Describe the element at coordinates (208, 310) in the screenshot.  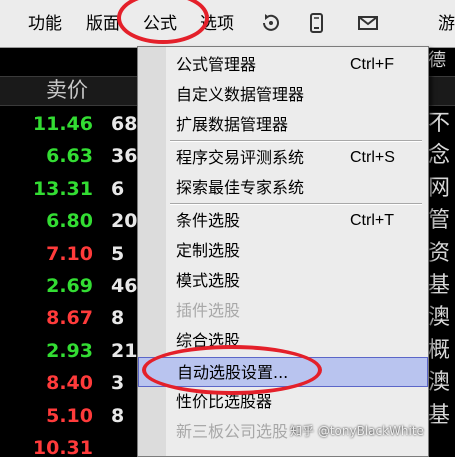
I see `menu-item-label: 插件选股` at that location.